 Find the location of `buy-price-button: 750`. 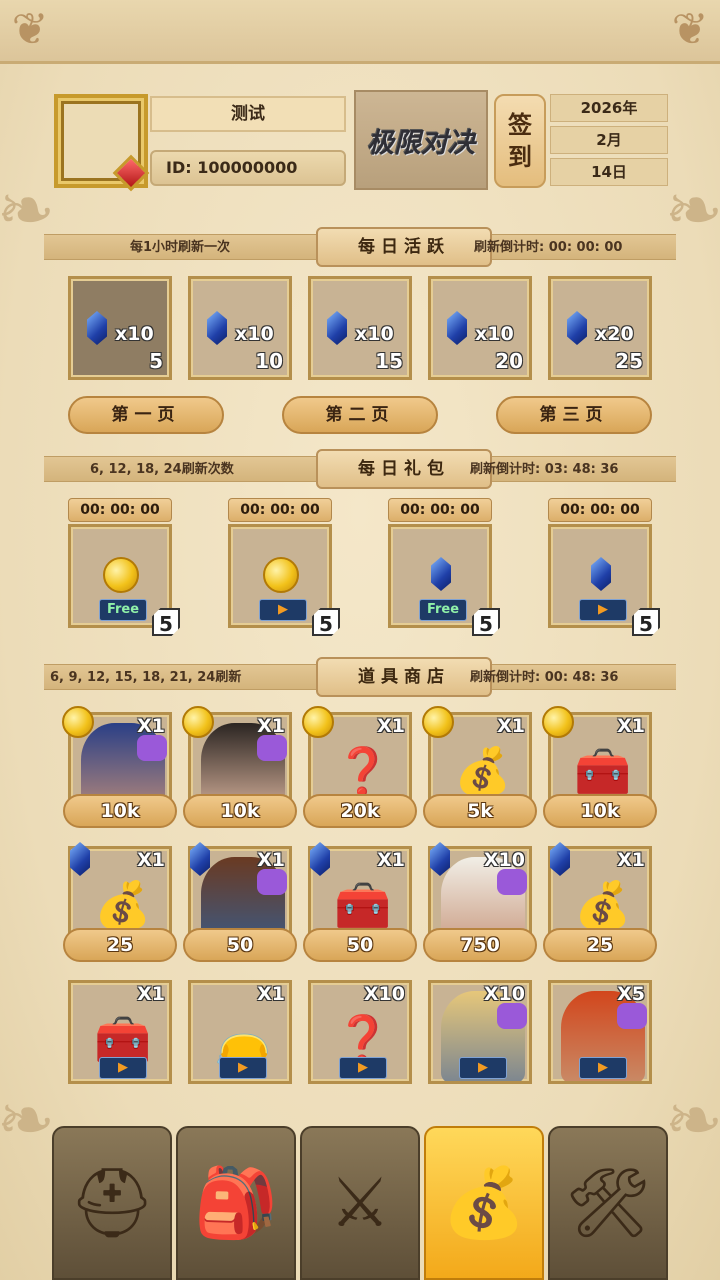

buy-price-button: 750 is located at coordinates (480, 945).